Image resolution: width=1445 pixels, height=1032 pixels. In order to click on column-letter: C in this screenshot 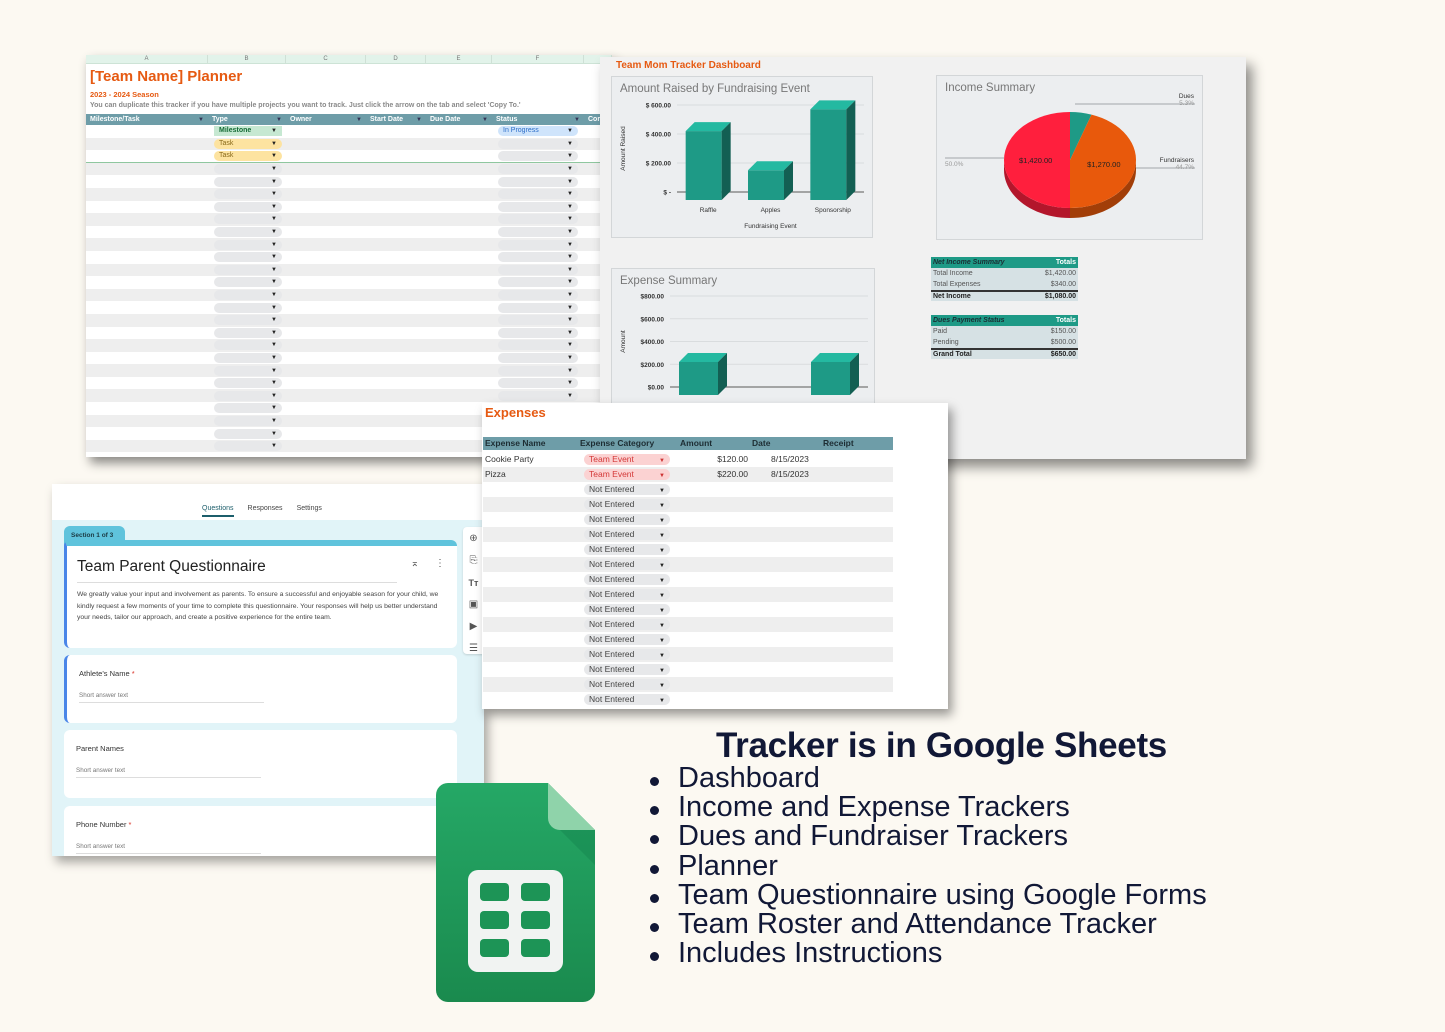, I will do `click(326, 59)`.